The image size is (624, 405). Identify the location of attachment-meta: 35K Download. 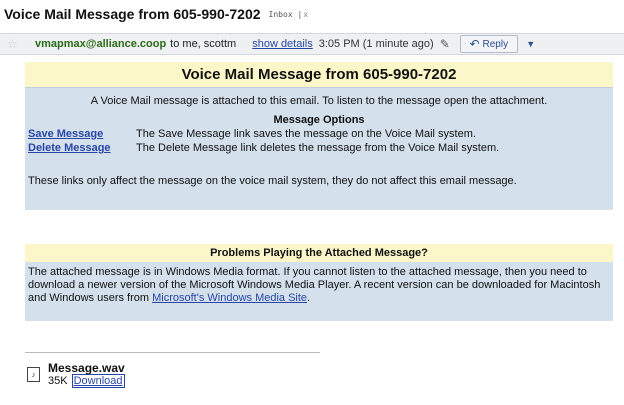
(86, 381).